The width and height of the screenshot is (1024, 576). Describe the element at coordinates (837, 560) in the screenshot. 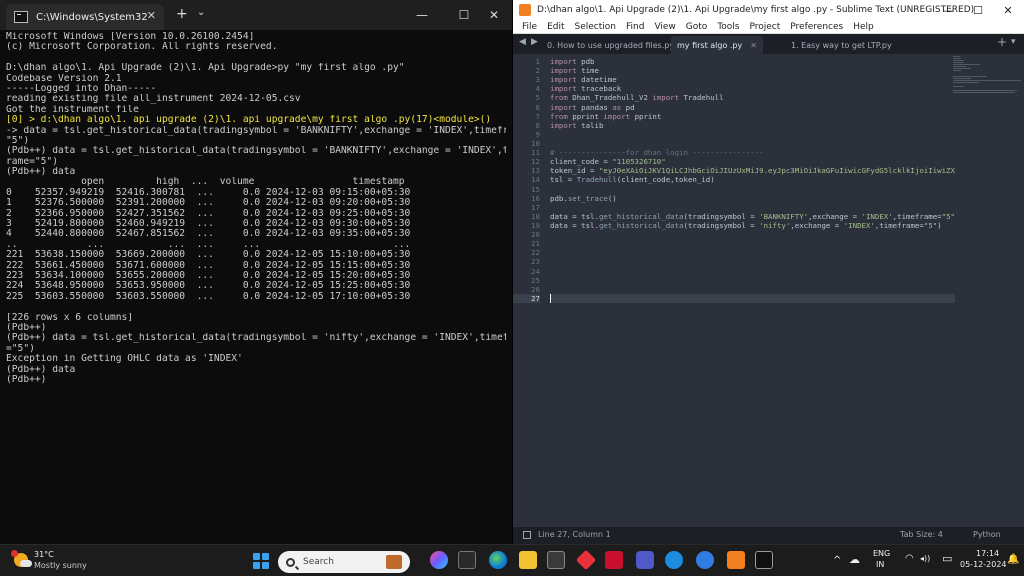

I see `tray-chevron-icon: ^` at that location.